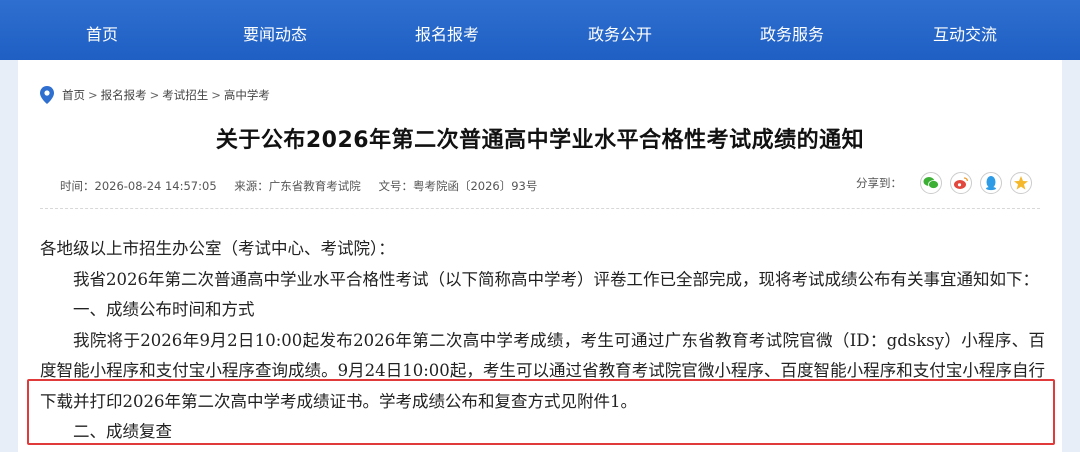 Image resolution: width=1080 pixels, height=452 pixels. What do you see at coordinates (879, 183) in the screenshot?
I see `share-label: 分享到：` at bounding box center [879, 183].